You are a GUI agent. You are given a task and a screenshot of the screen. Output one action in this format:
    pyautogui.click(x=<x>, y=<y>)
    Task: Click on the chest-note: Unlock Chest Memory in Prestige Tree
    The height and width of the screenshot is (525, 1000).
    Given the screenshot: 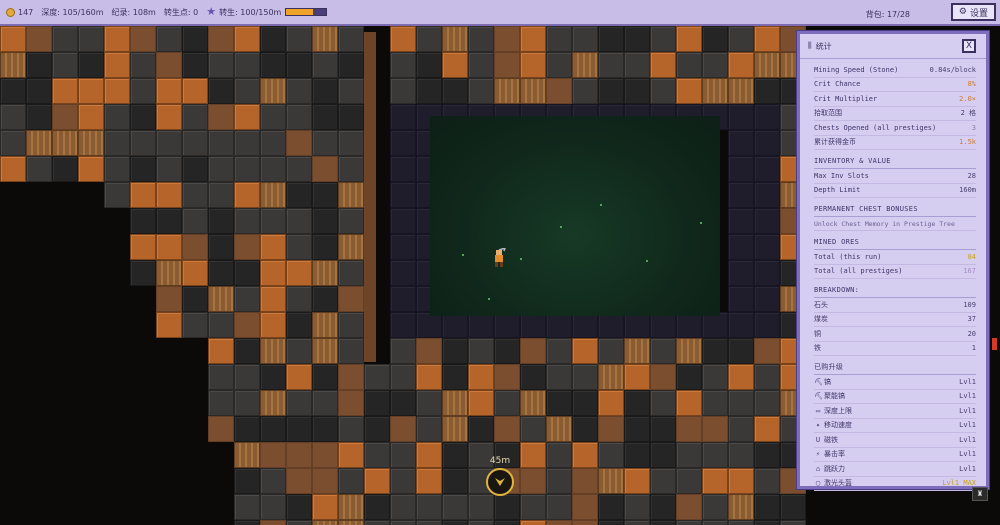 What is the action you would take?
    pyautogui.click(x=895, y=224)
    